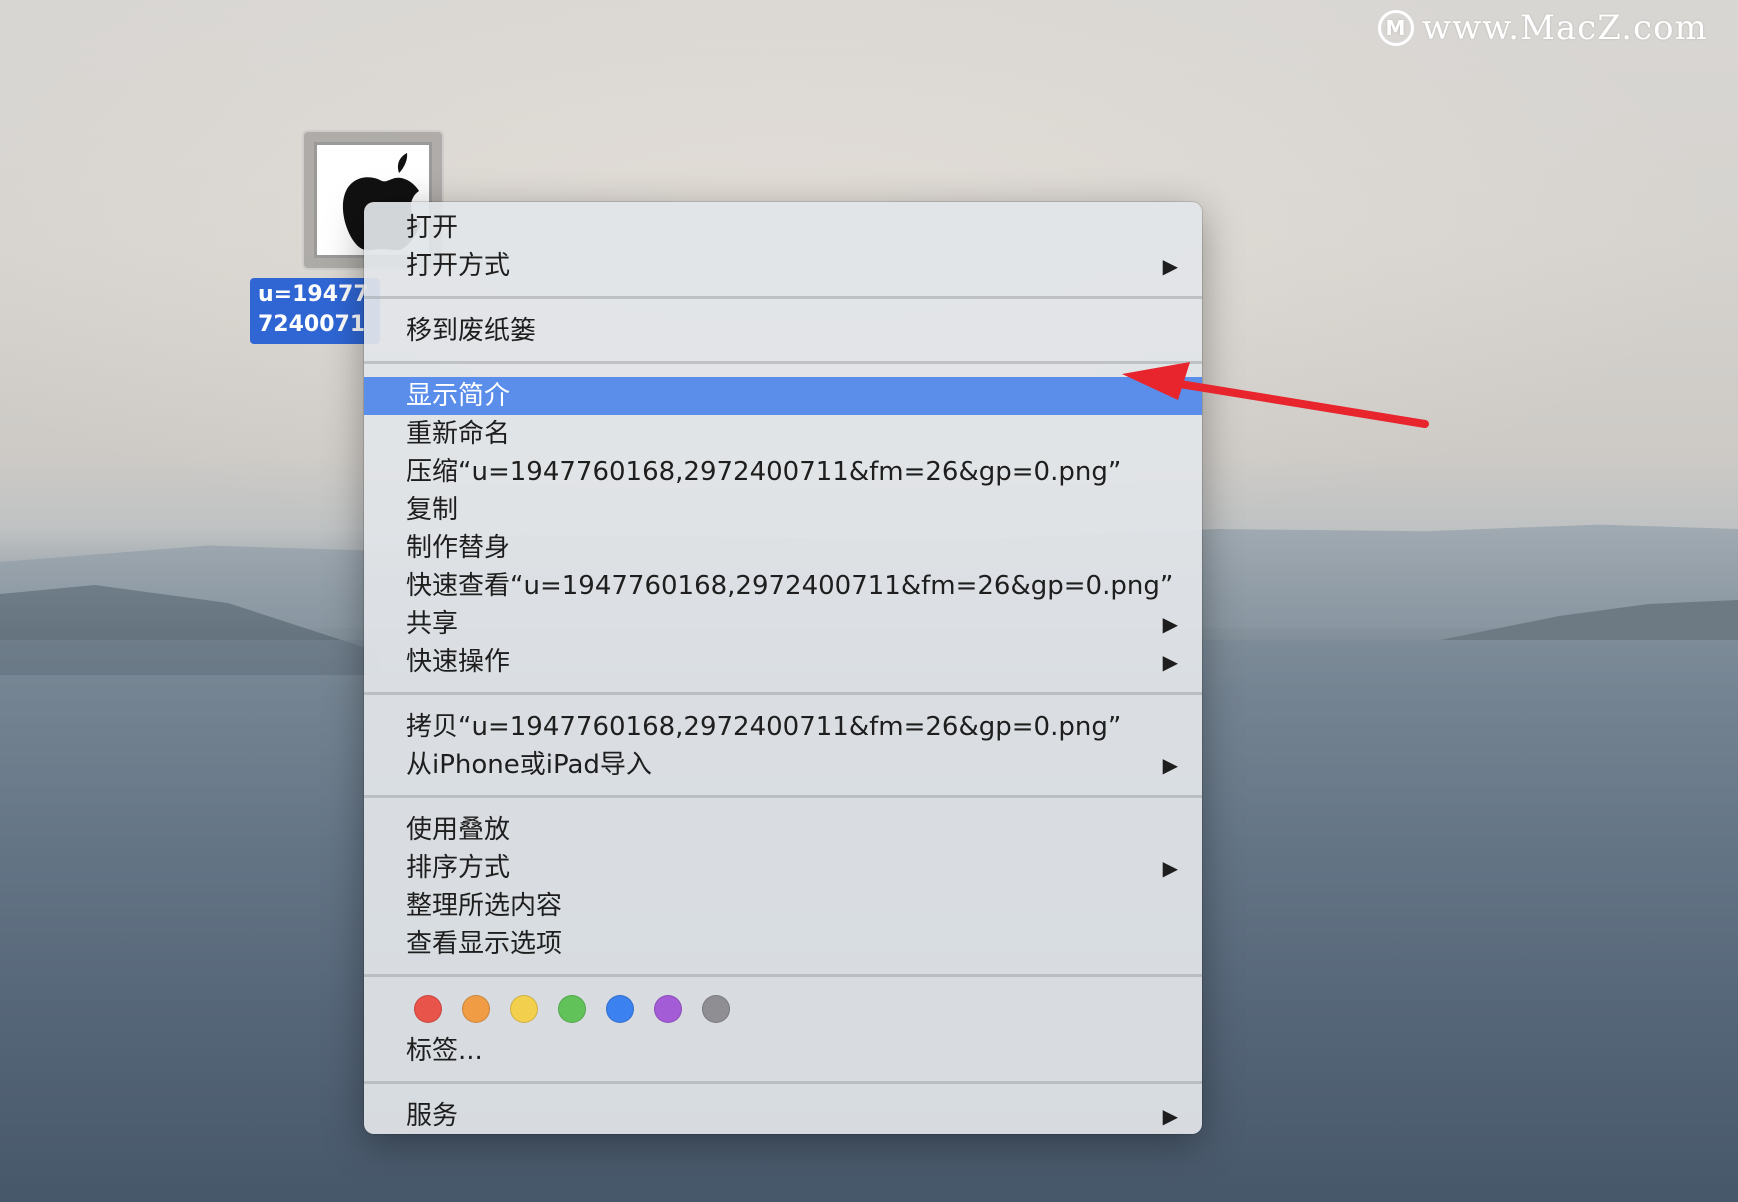 This screenshot has height=1202, width=1738. What do you see at coordinates (783, 510) in the screenshot?
I see `menu-item-duplicate: 复制` at bounding box center [783, 510].